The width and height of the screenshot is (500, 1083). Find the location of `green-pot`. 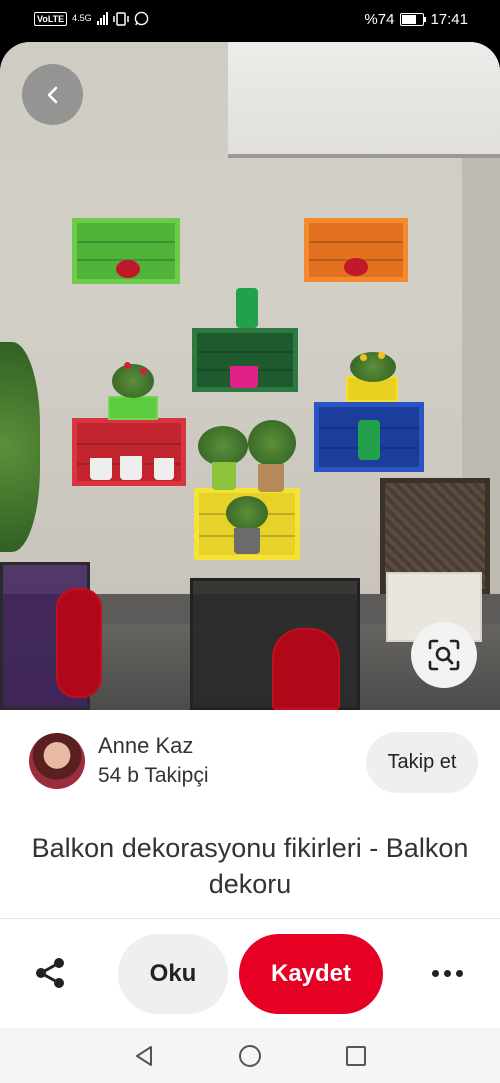

green-pot is located at coordinates (224, 476).